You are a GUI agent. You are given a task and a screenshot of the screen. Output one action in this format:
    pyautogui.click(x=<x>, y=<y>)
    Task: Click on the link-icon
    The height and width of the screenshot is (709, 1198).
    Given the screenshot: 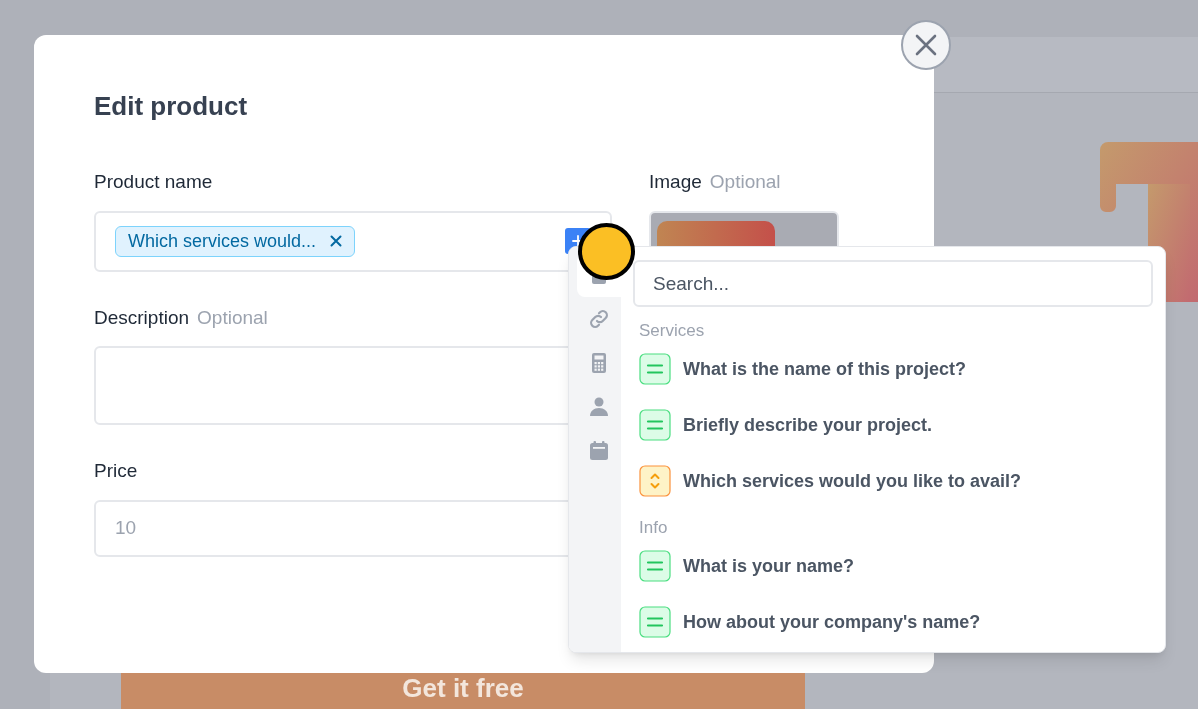 What is the action you would take?
    pyautogui.click(x=599, y=319)
    